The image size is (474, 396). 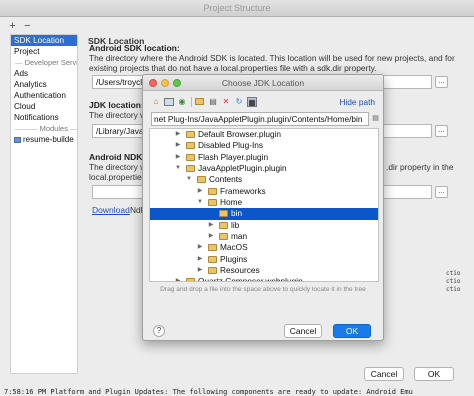 What do you see at coordinates (200, 102) in the screenshot?
I see `new-folder-icon` at bounding box center [200, 102].